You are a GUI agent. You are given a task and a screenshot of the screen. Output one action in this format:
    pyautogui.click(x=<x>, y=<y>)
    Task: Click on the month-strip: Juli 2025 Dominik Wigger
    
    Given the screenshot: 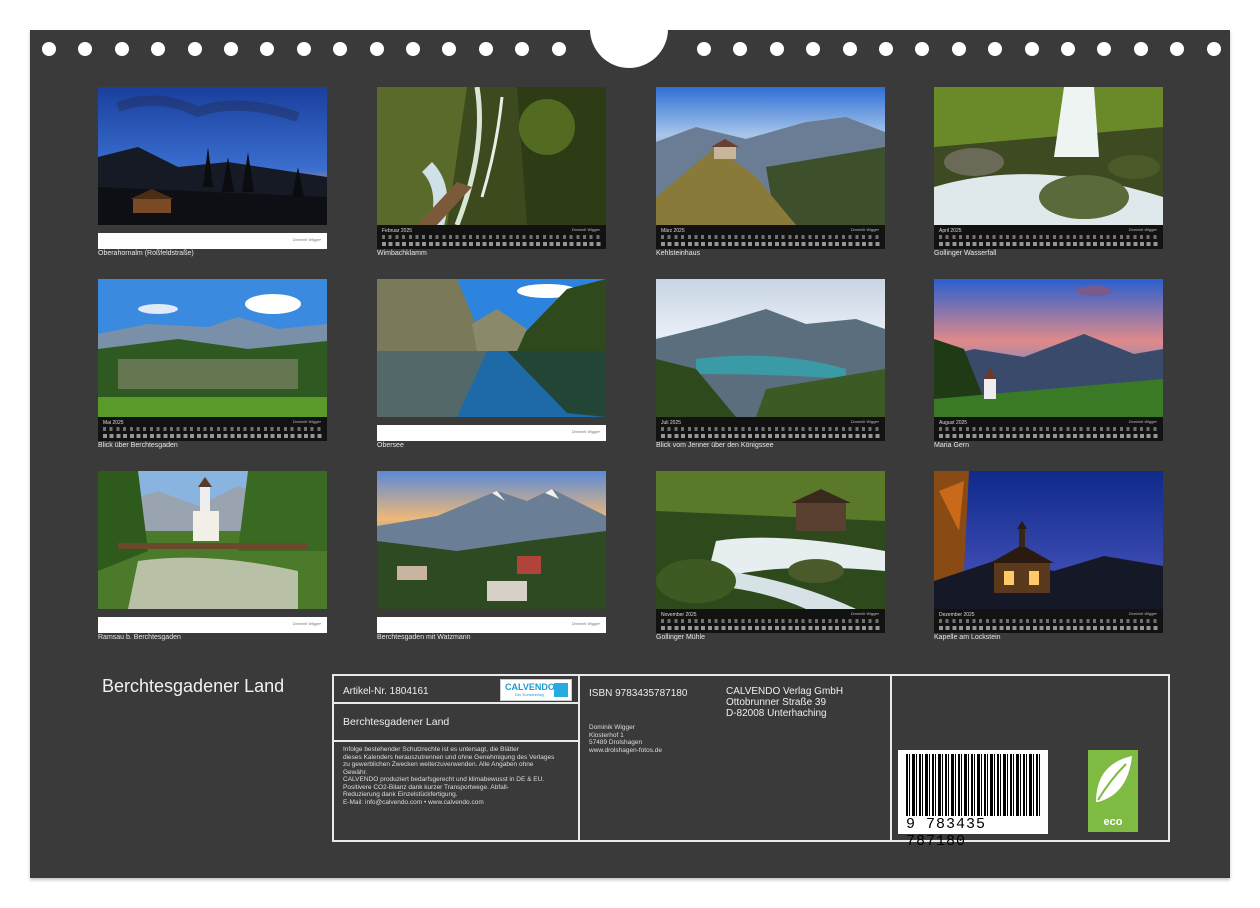 What is the action you would take?
    pyautogui.click(x=770, y=429)
    